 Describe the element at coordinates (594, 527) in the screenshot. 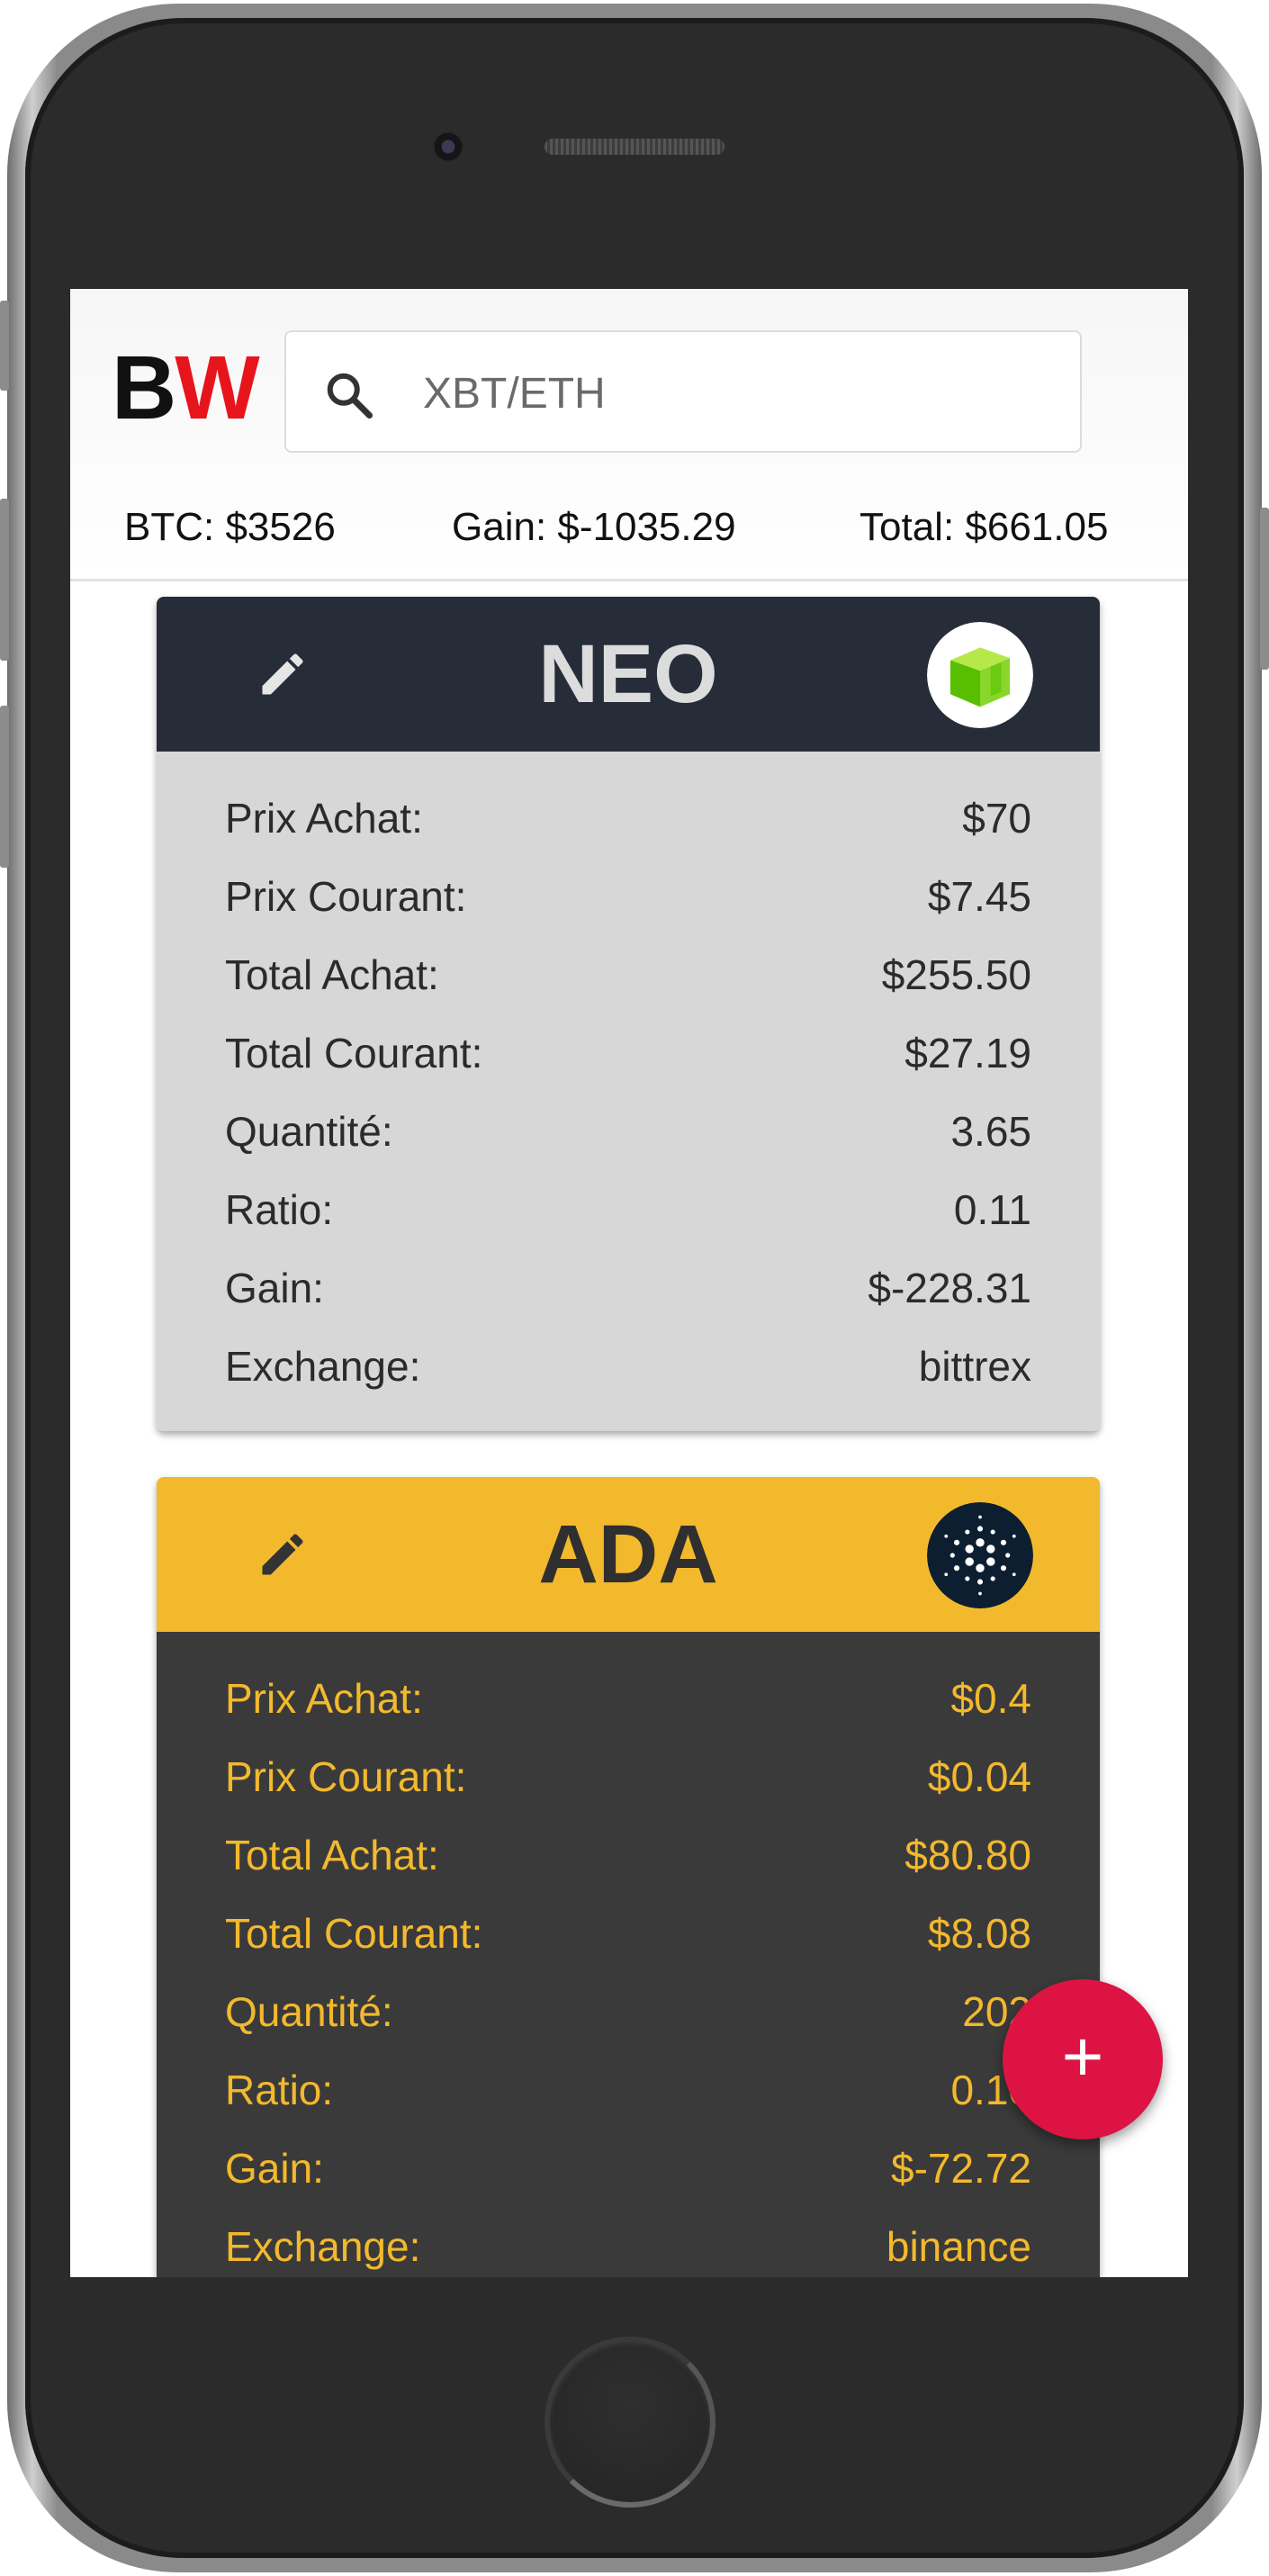

I see `total-gain: Gain: $-1035.29` at that location.